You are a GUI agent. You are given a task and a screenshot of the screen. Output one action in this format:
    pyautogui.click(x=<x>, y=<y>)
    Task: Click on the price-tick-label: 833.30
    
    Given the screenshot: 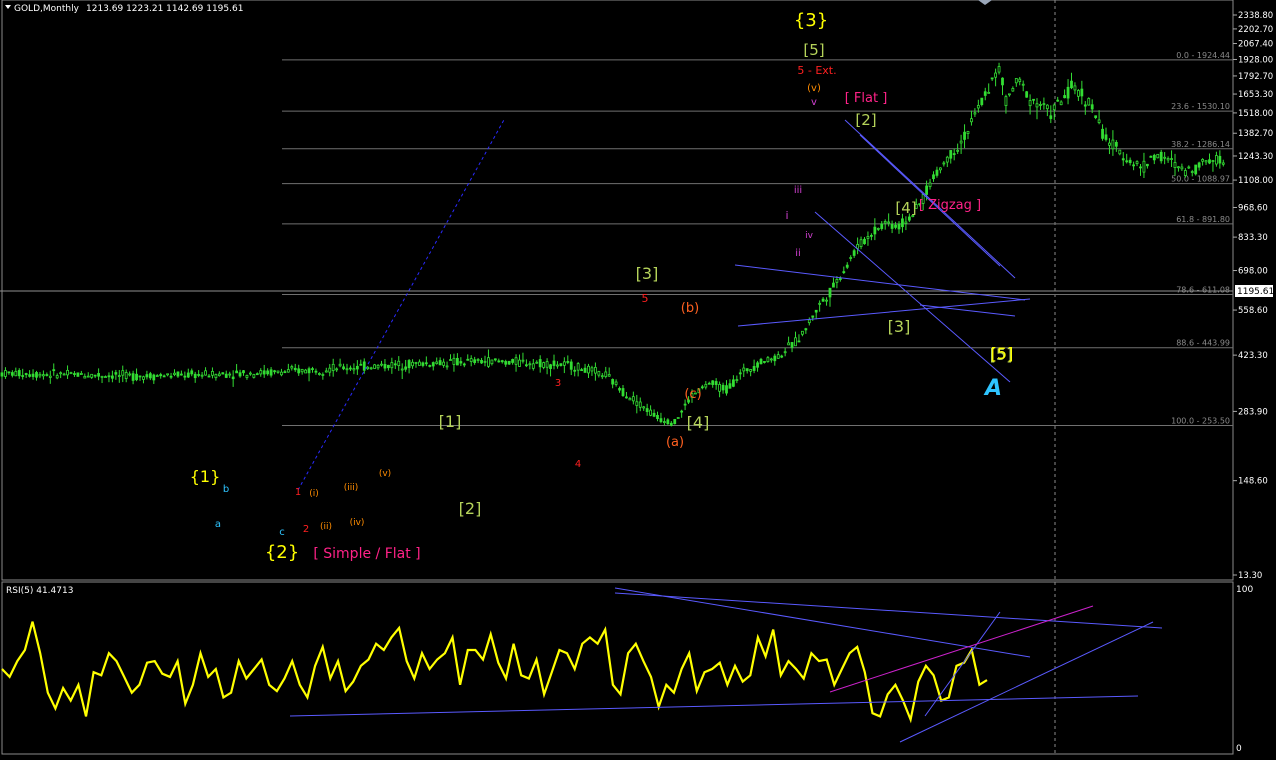 What is the action you would take?
    pyautogui.click(x=1253, y=238)
    